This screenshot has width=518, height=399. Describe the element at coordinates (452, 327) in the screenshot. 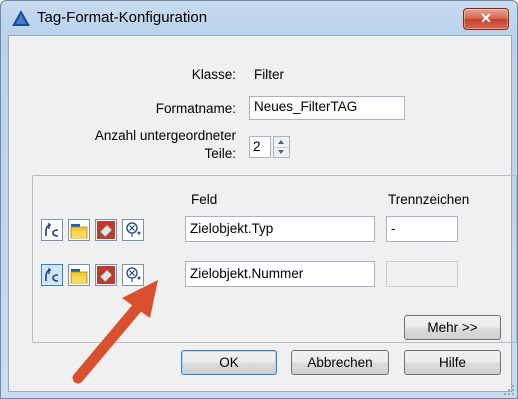

I see `mehr-button: Mehr >>` at that location.